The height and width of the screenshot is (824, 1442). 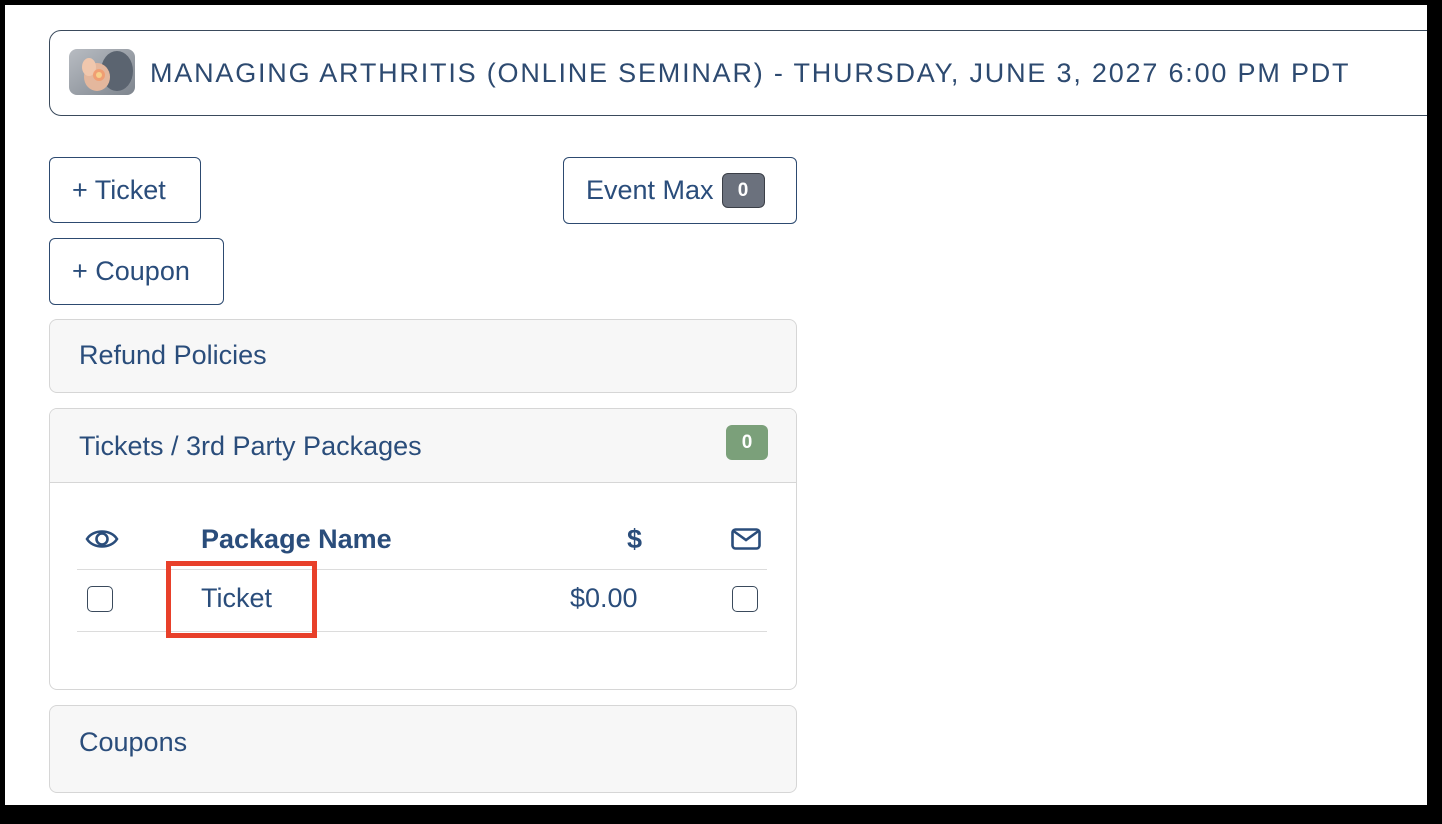 What do you see at coordinates (241, 599) in the screenshot?
I see `highlight-box` at bounding box center [241, 599].